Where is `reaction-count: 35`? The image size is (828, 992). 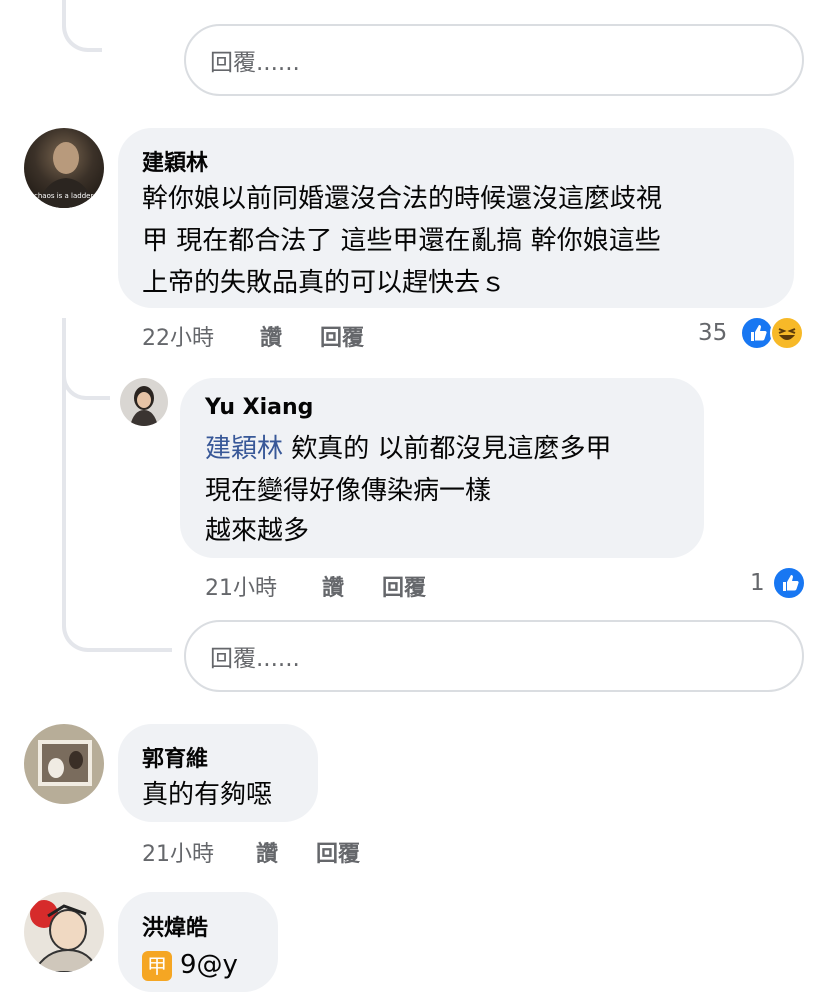
reaction-count: 35 is located at coordinates (712, 333).